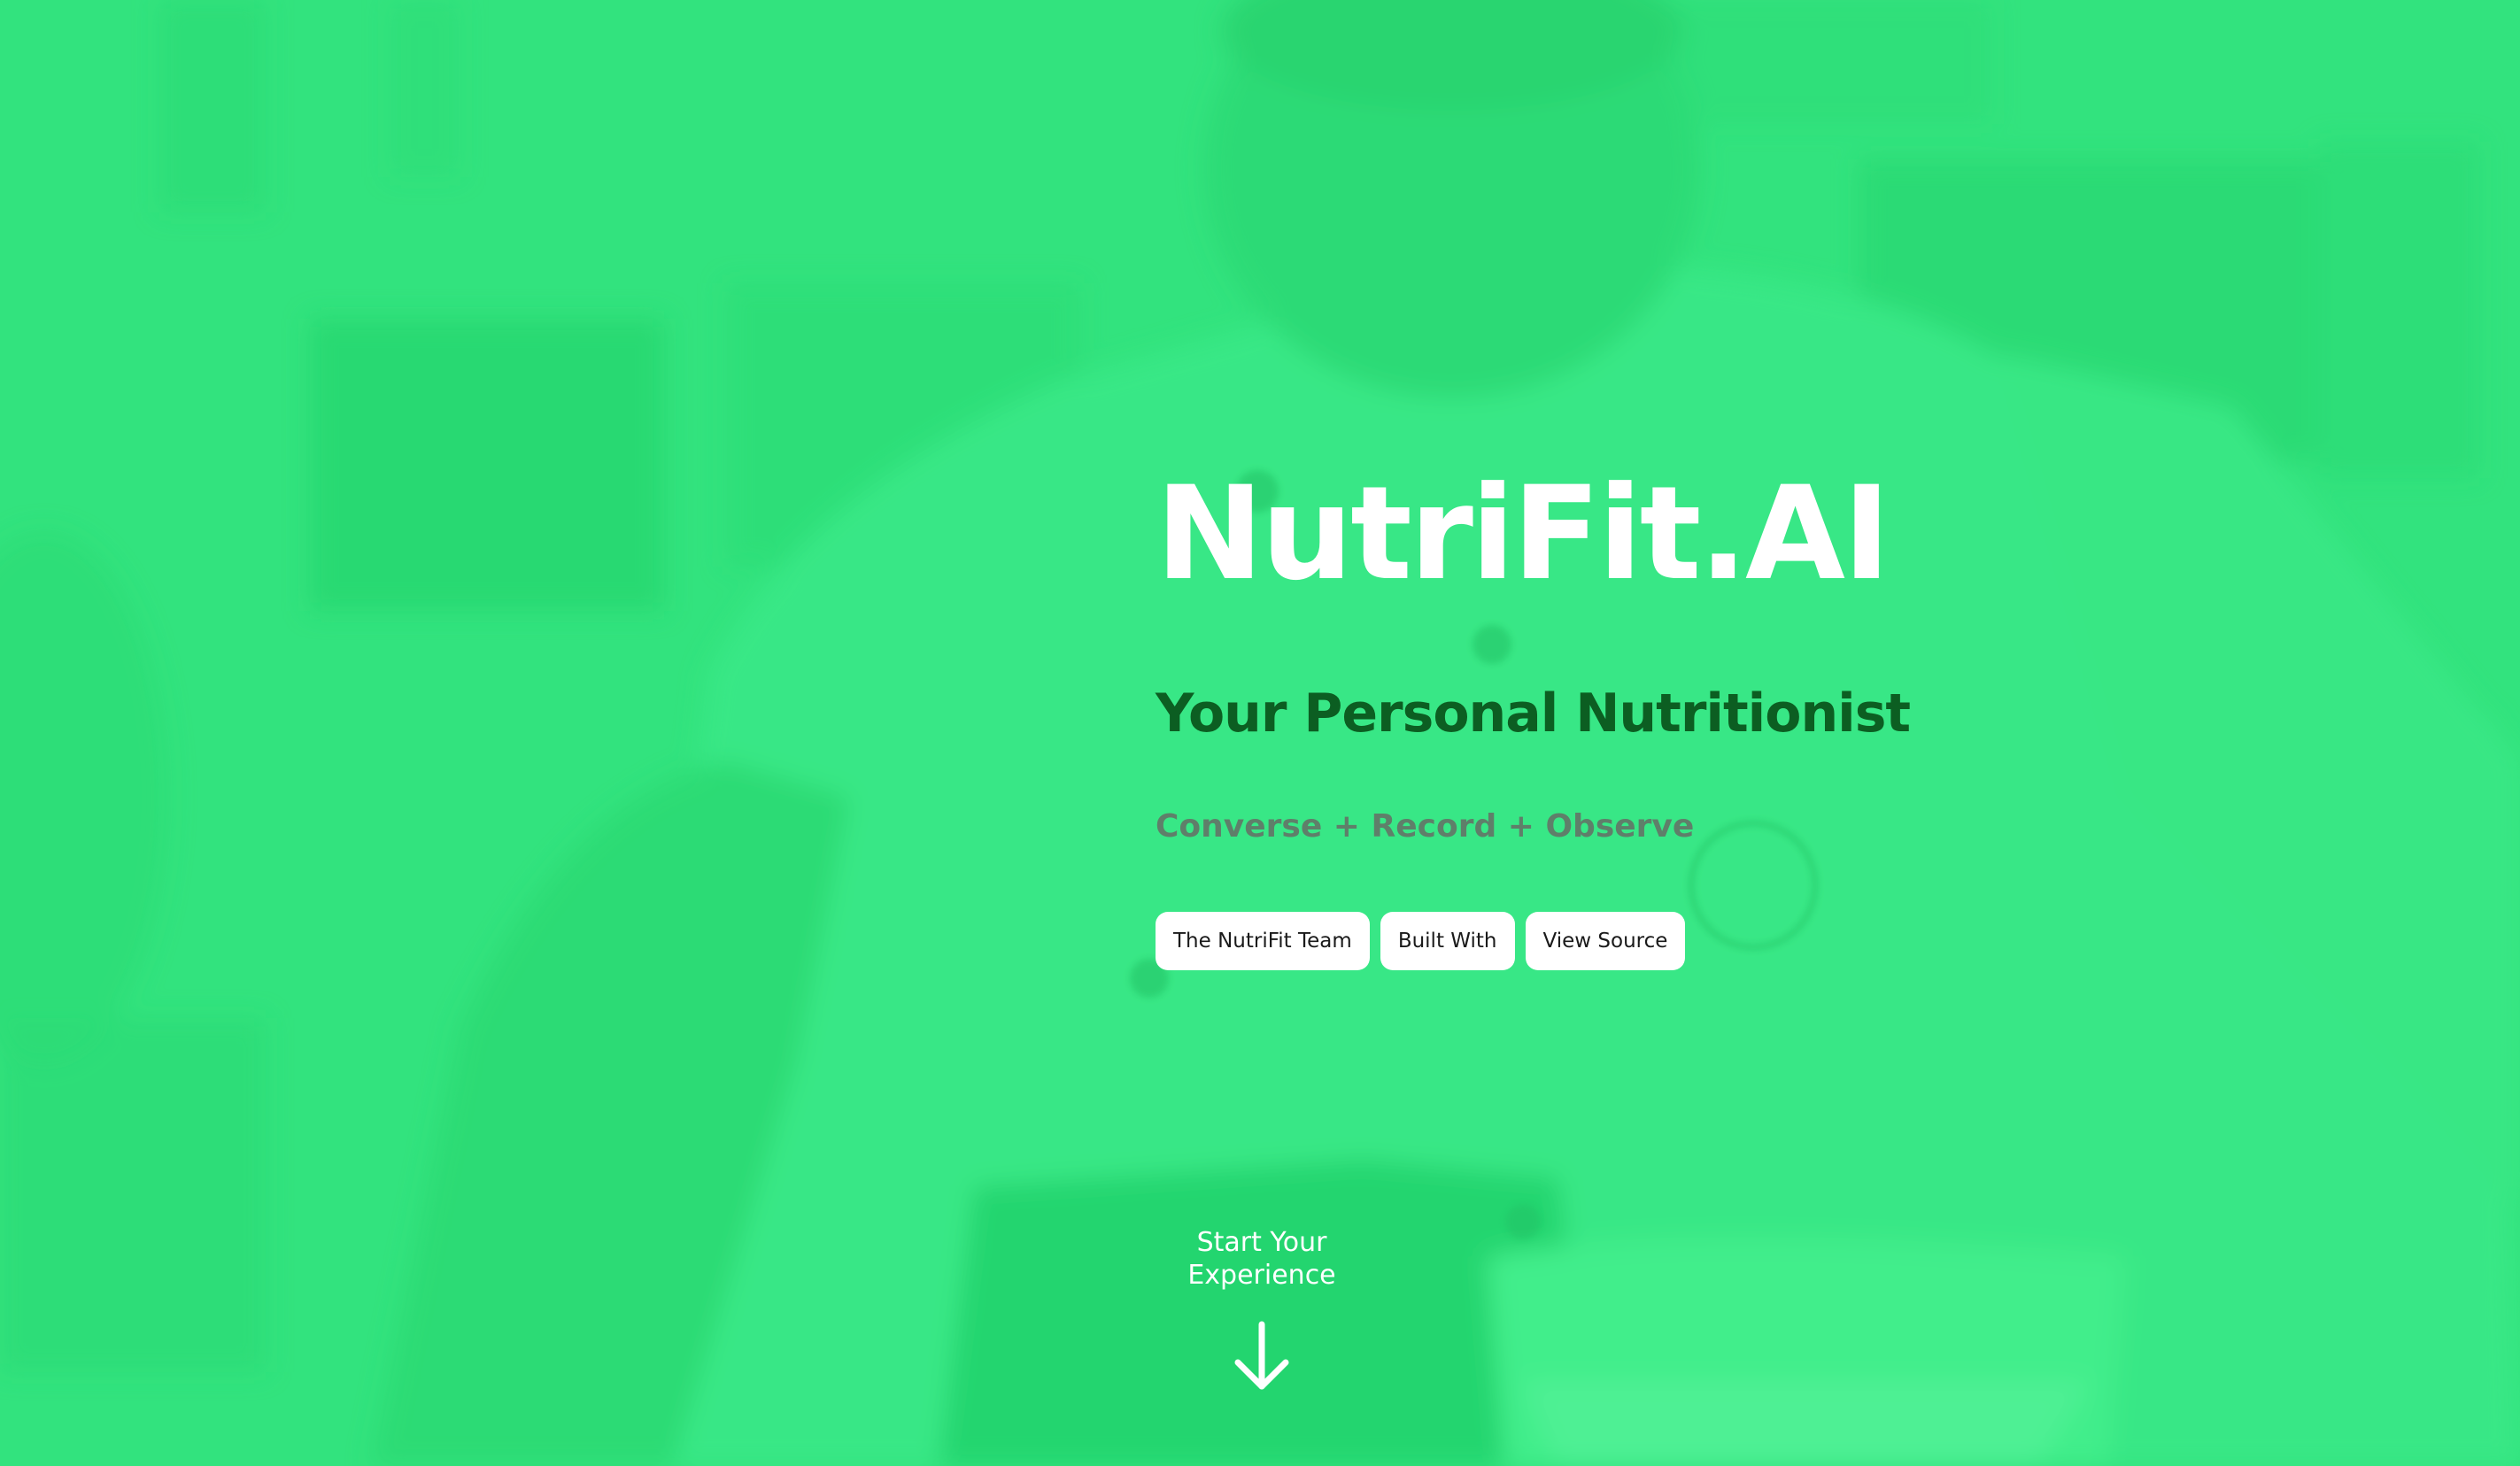 The height and width of the screenshot is (1466, 2520). What do you see at coordinates (1605, 941) in the screenshot?
I see `view-source-button: View Source` at bounding box center [1605, 941].